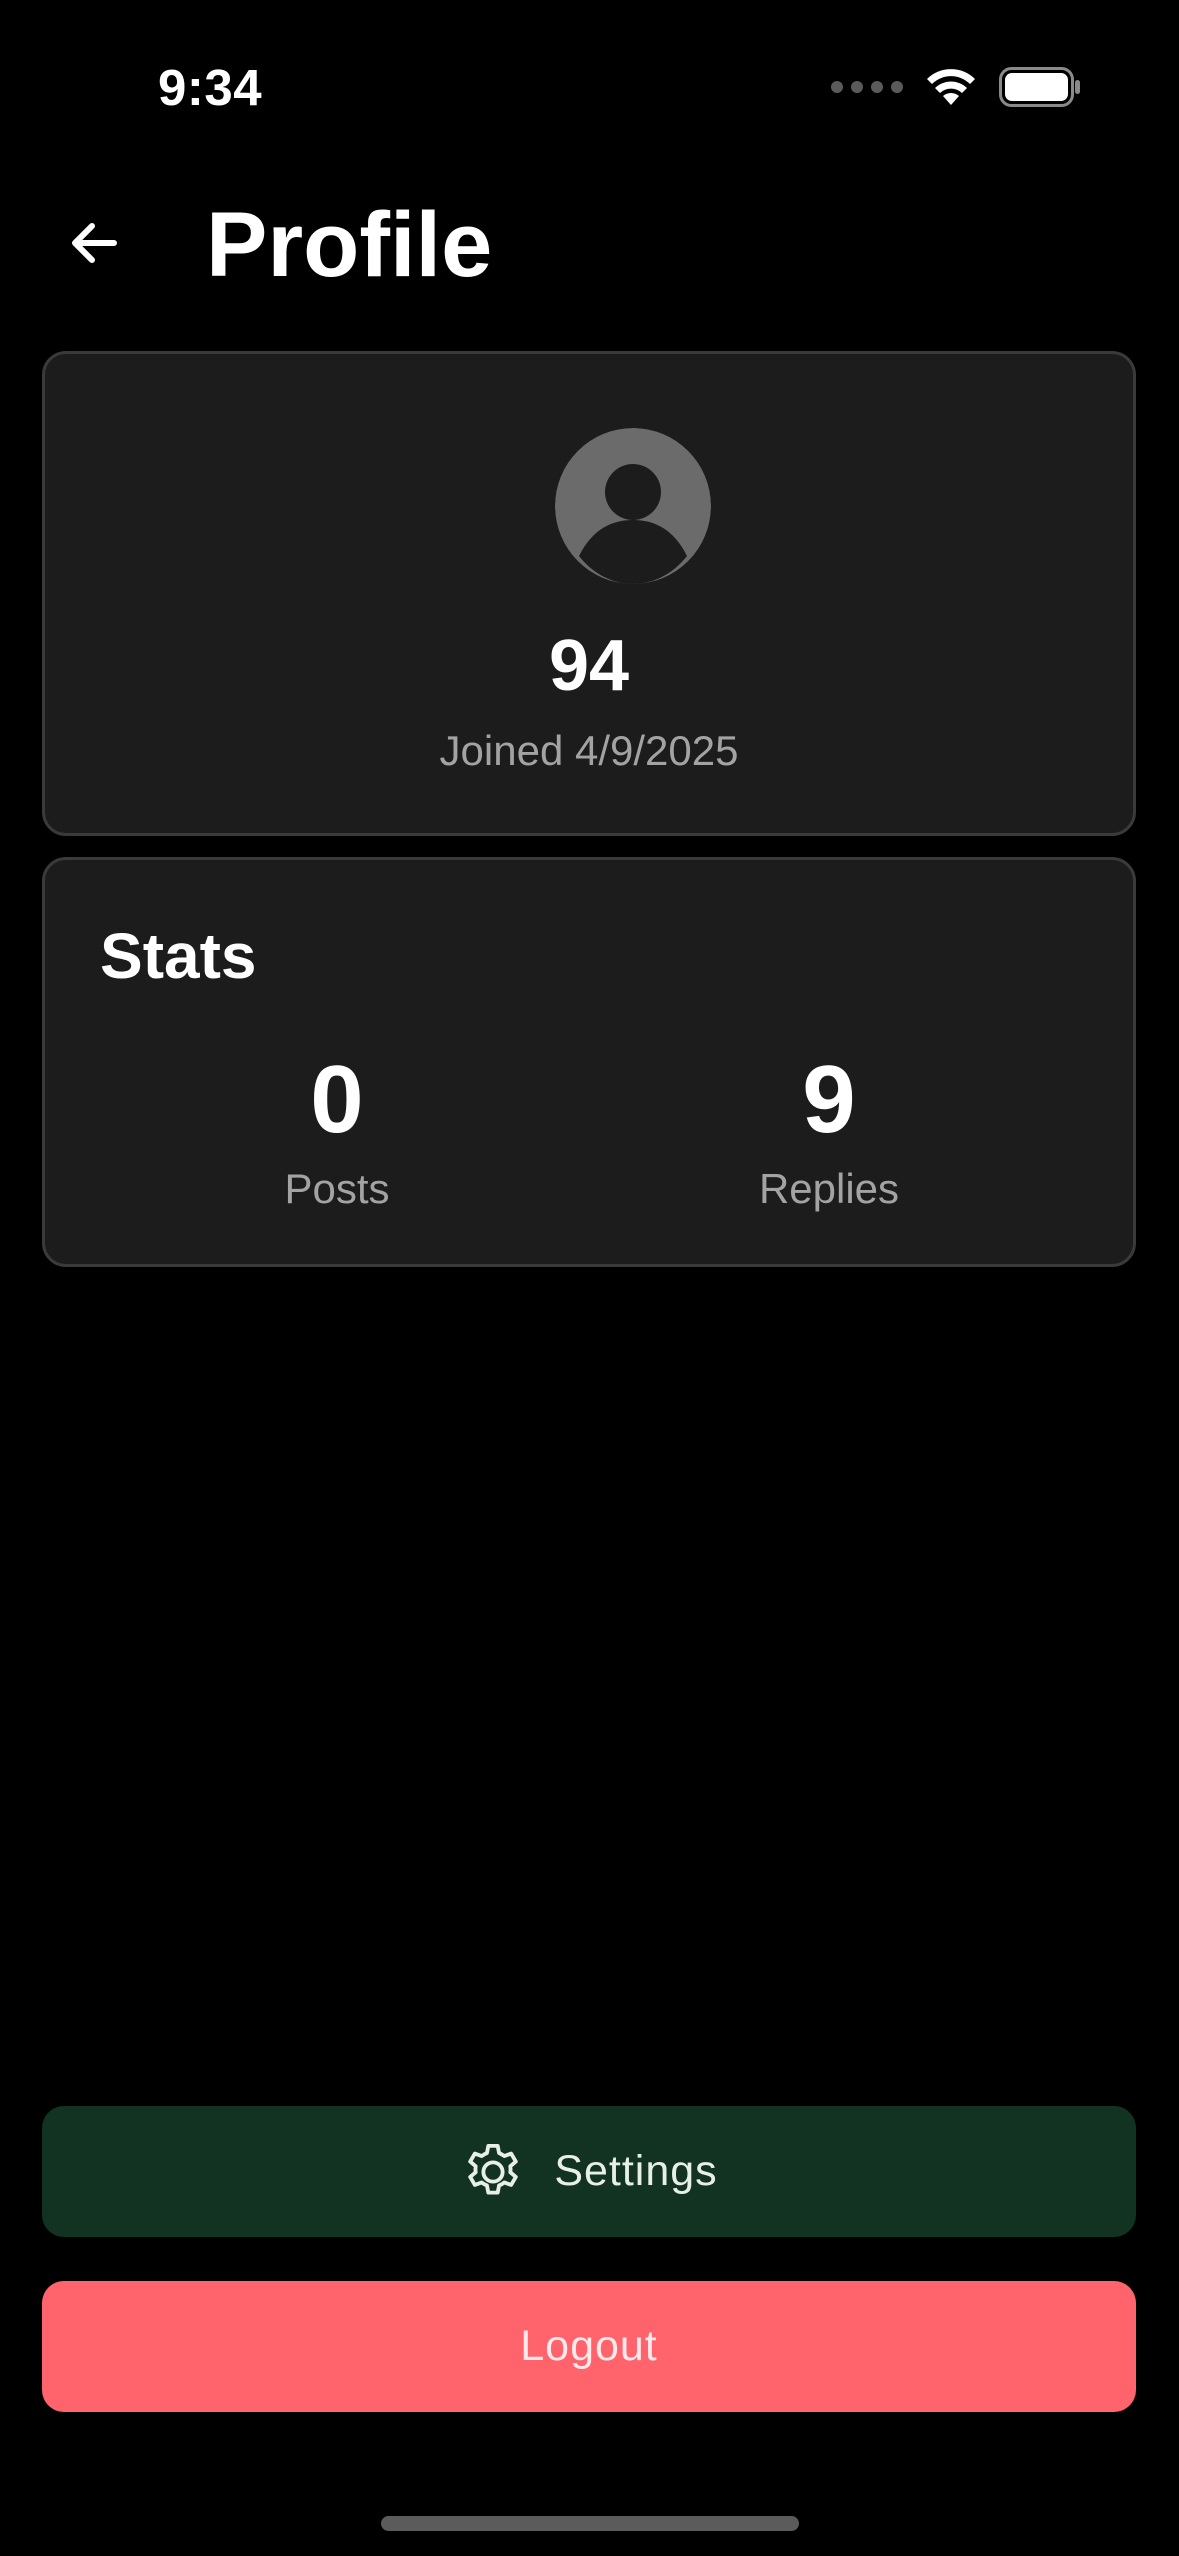  Describe the element at coordinates (589, 750) in the screenshot. I see `joined-date: Joined 4/9/2025` at that location.